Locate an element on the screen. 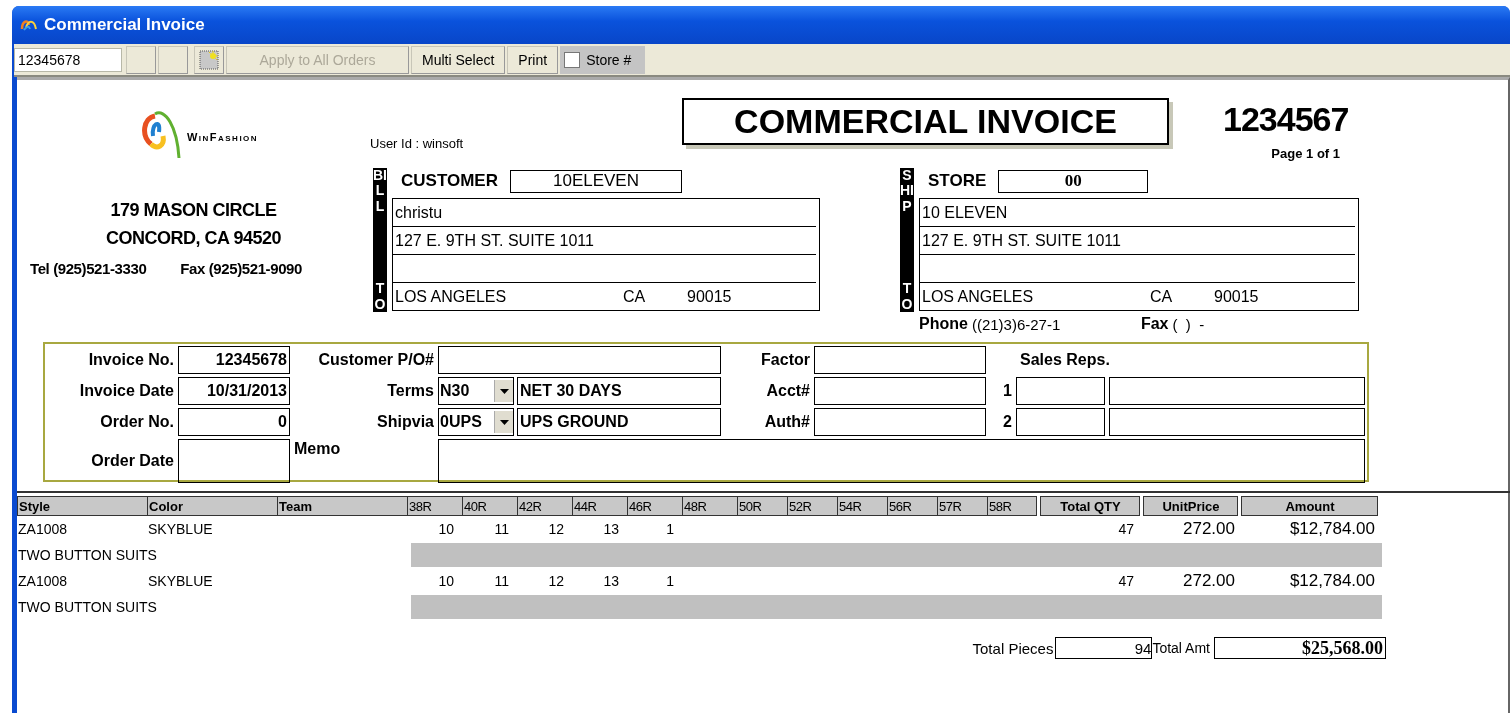 This screenshot has height=713, width=1510. phone-text: ((21)3)6-27-1 is located at coordinates (1016, 324).